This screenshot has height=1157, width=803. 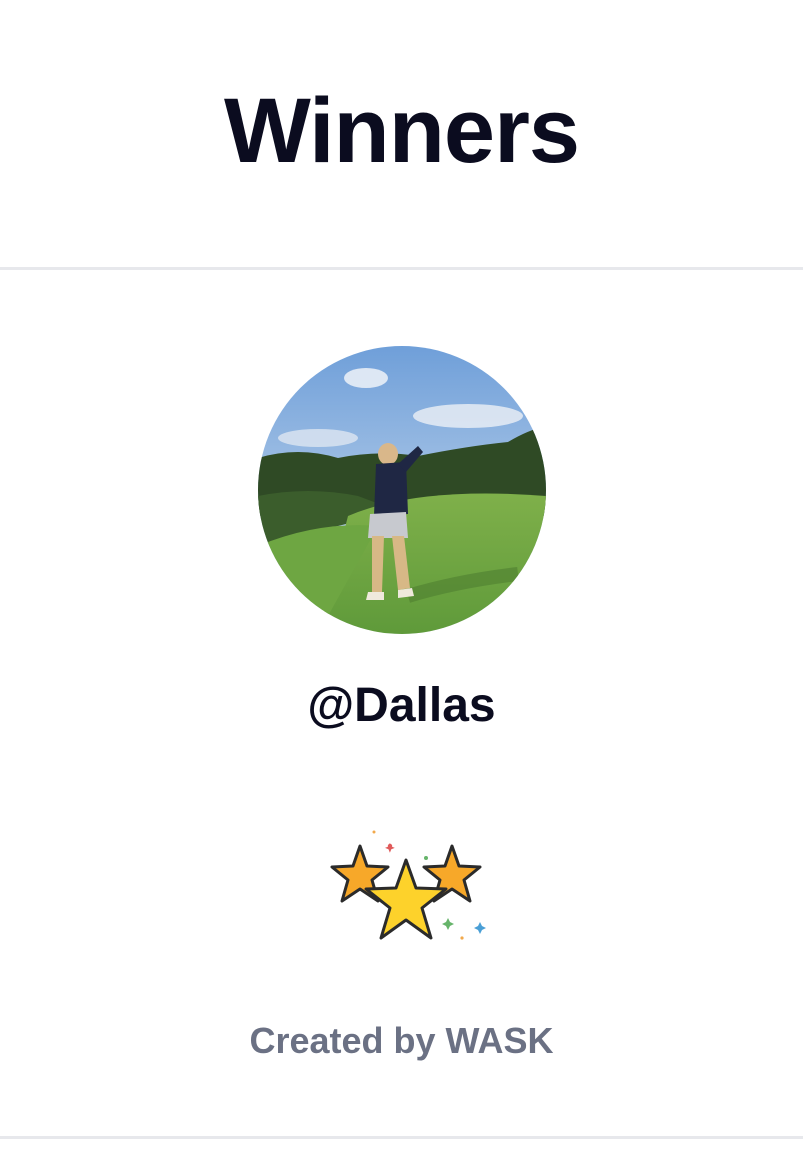 I want to click on created-by-credit: Created by WASK, so click(x=401, y=1041).